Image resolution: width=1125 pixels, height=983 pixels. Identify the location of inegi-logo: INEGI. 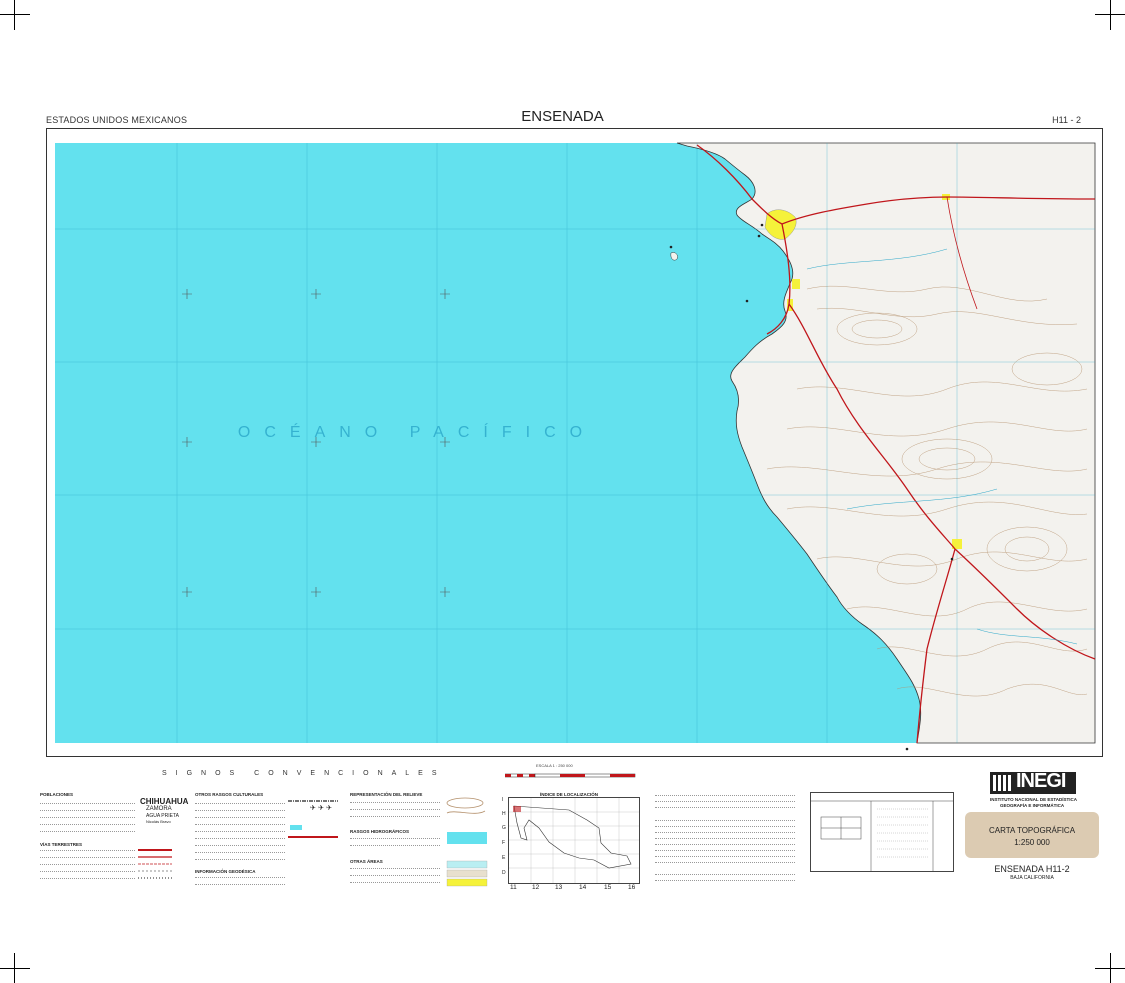
(1041, 781).